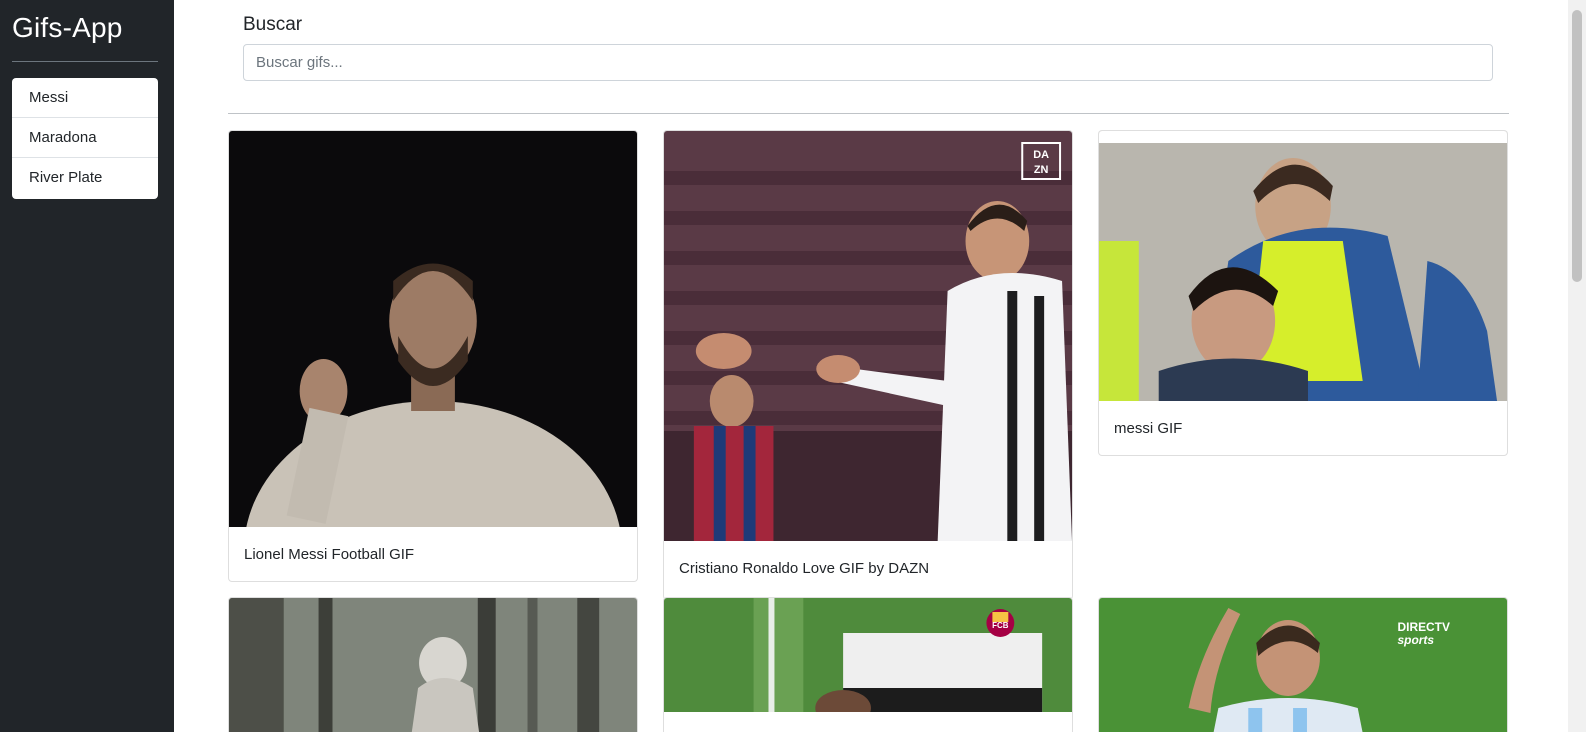  I want to click on gif-card: messi GIF, so click(1303, 293).